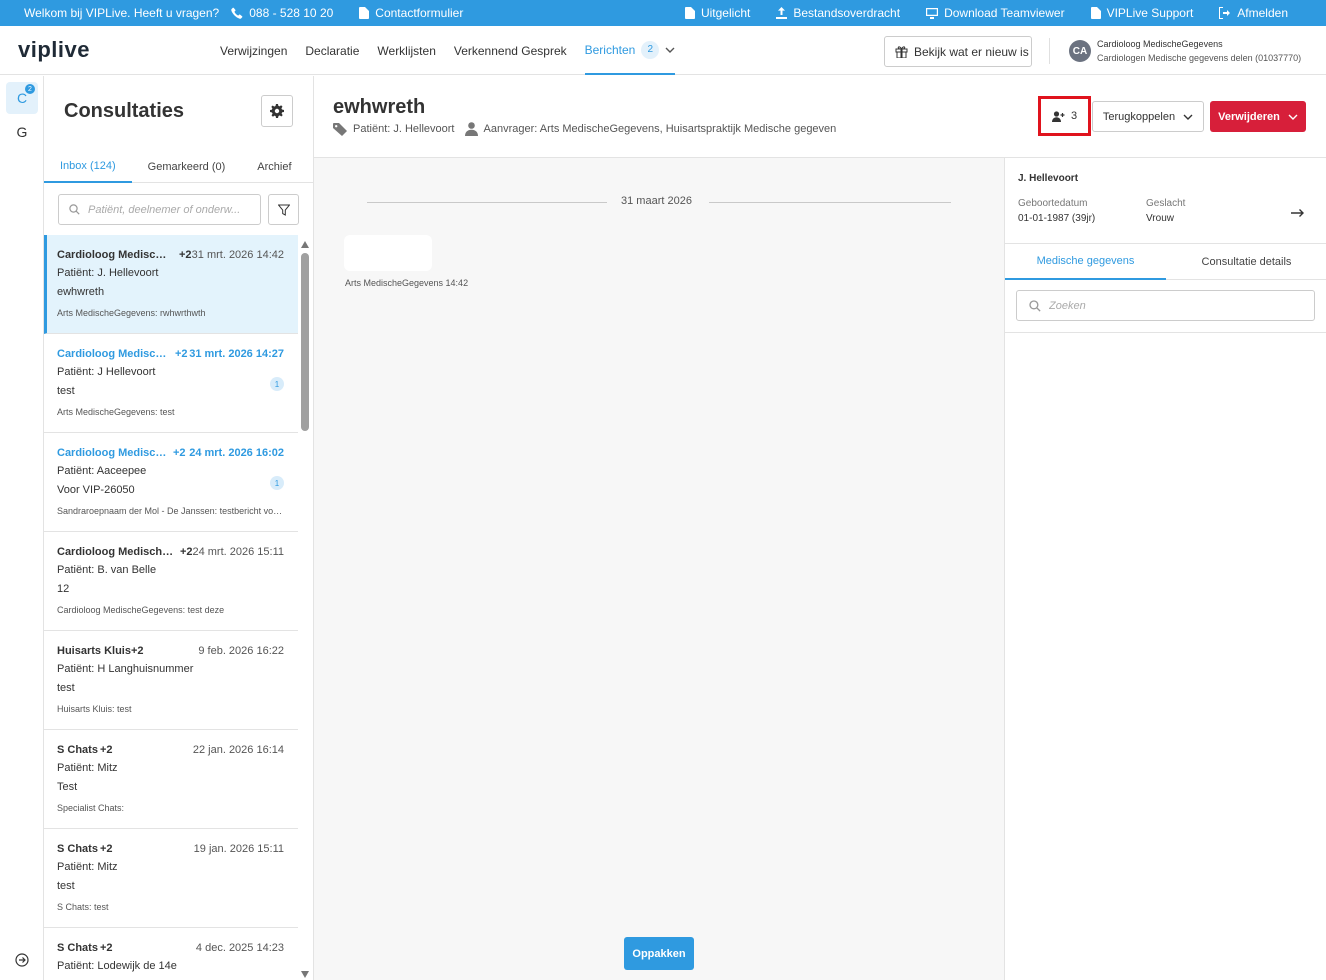 The image size is (1326, 980). I want to click on message-bubble, so click(388, 253).